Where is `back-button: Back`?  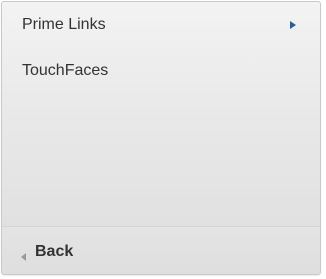 back-button: Back is located at coordinates (47, 252).